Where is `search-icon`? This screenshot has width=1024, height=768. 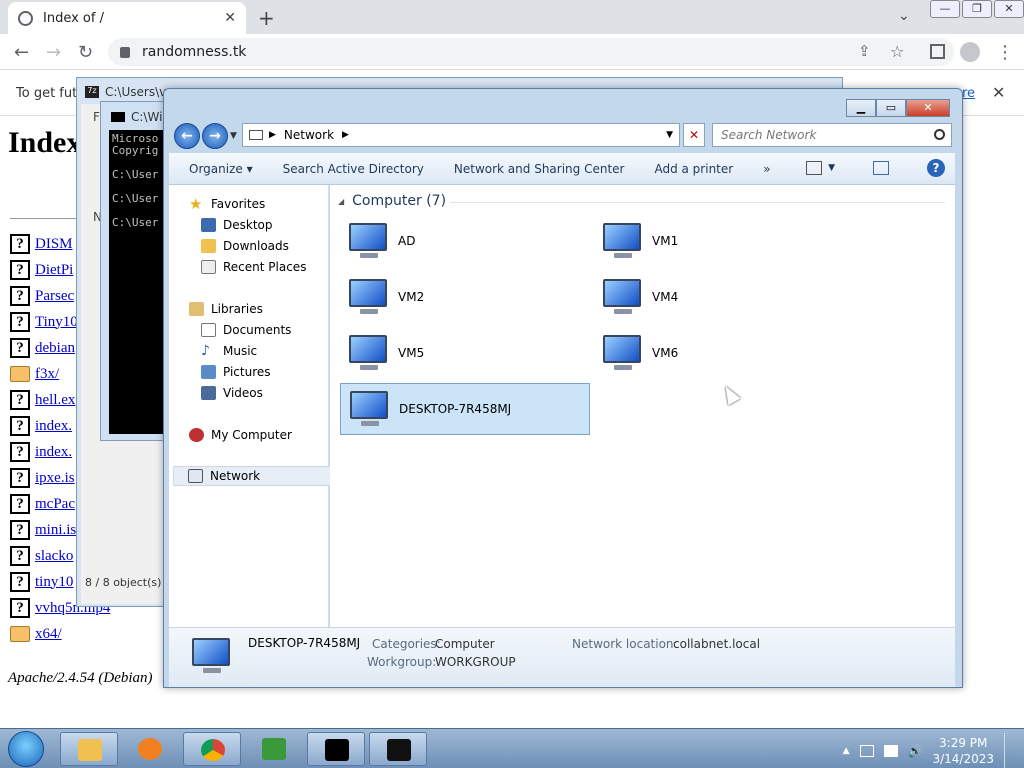 search-icon is located at coordinates (939, 134).